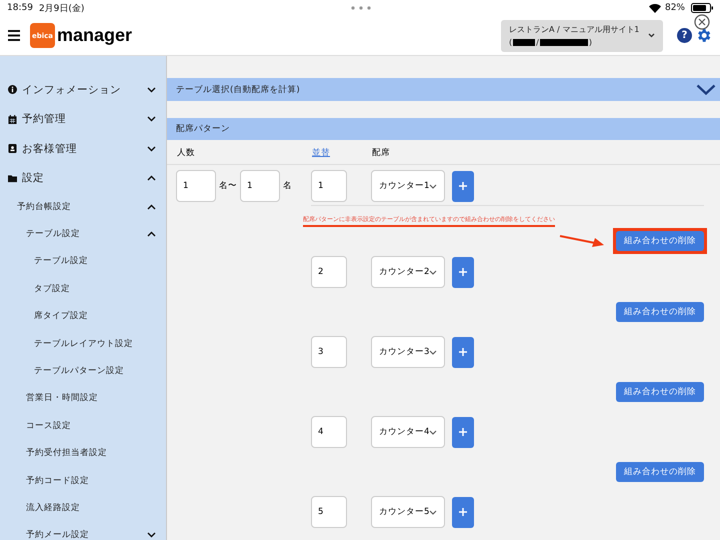 The width and height of the screenshot is (720, 540). I want to click on sort-link: 並替, so click(342, 153).